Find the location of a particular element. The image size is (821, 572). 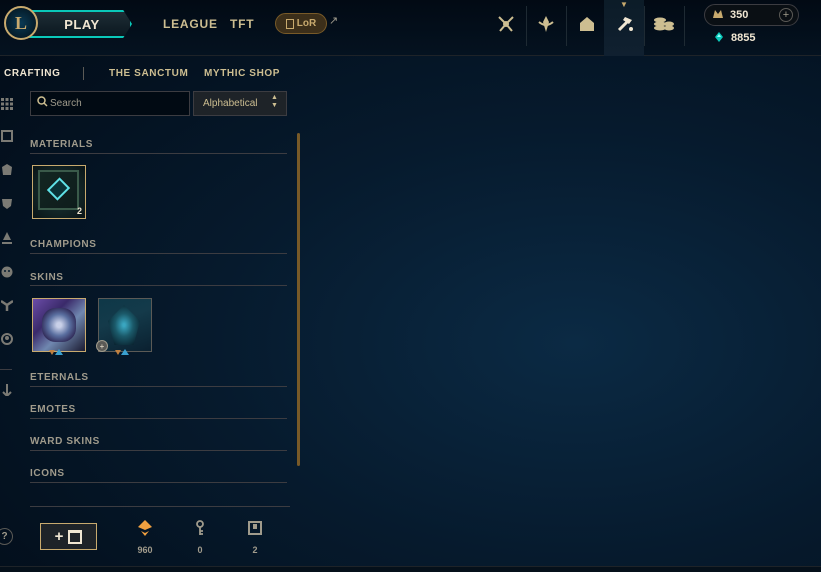

orange-essence-count: 960 is located at coordinates (145, 550).